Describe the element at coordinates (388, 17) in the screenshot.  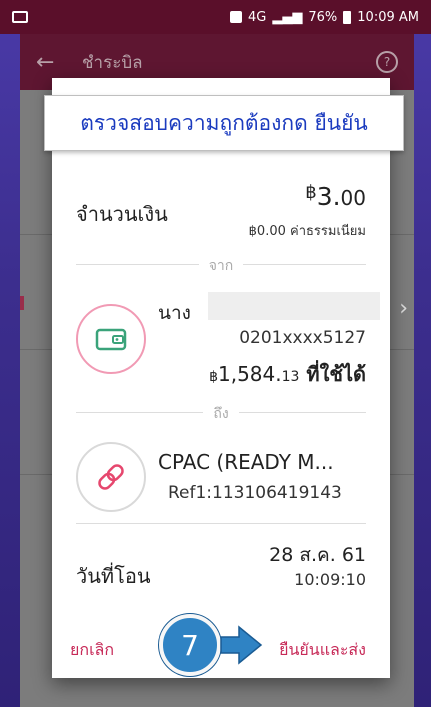
I see `clock: 10:09 AM` at that location.